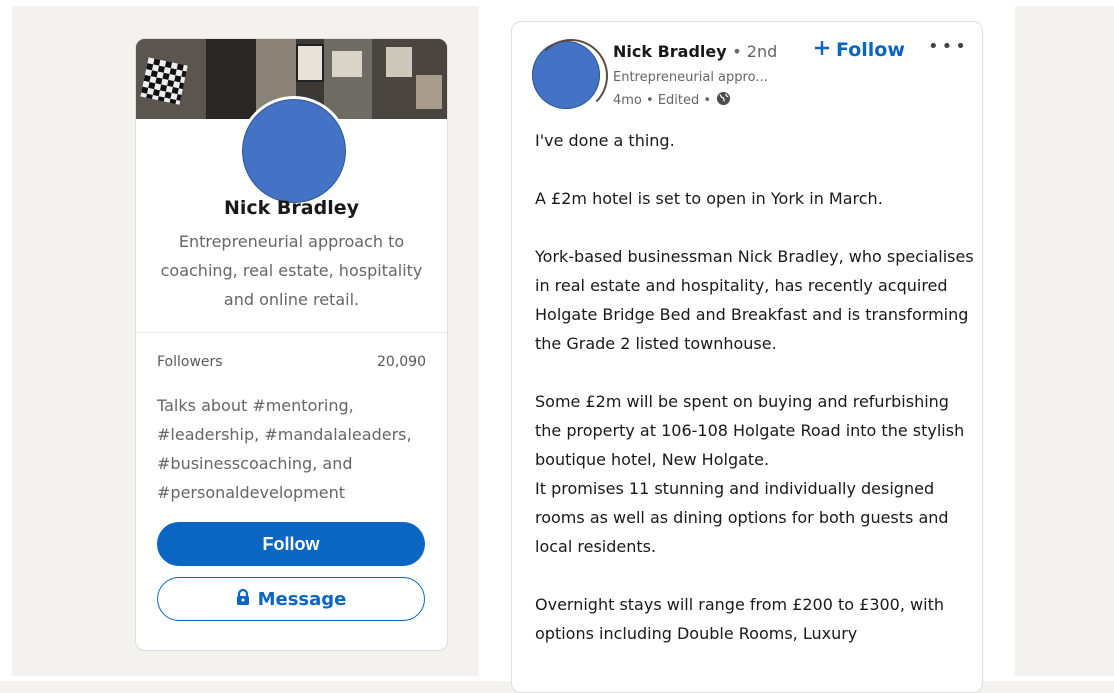 This screenshot has height=693, width=1114. What do you see at coordinates (291, 332) in the screenshot?
I see `divider` at bounding box center [291, 332].